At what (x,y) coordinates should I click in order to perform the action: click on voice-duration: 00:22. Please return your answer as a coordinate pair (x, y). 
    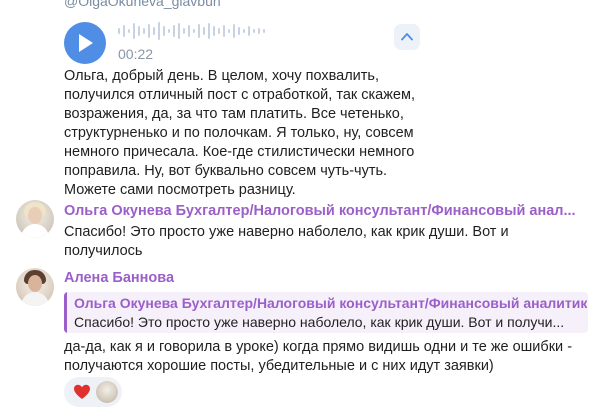
    Looking at the image, I should click on (136, 54).